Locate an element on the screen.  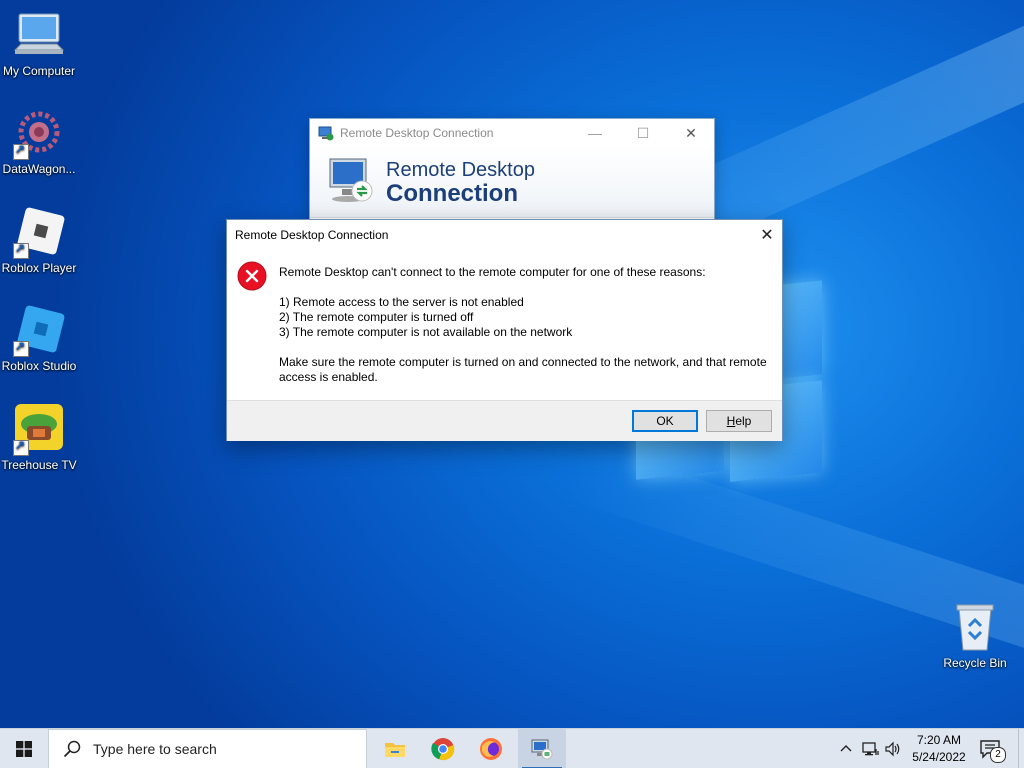
show-hidden-icons-button is located at coordinates (846, 749).